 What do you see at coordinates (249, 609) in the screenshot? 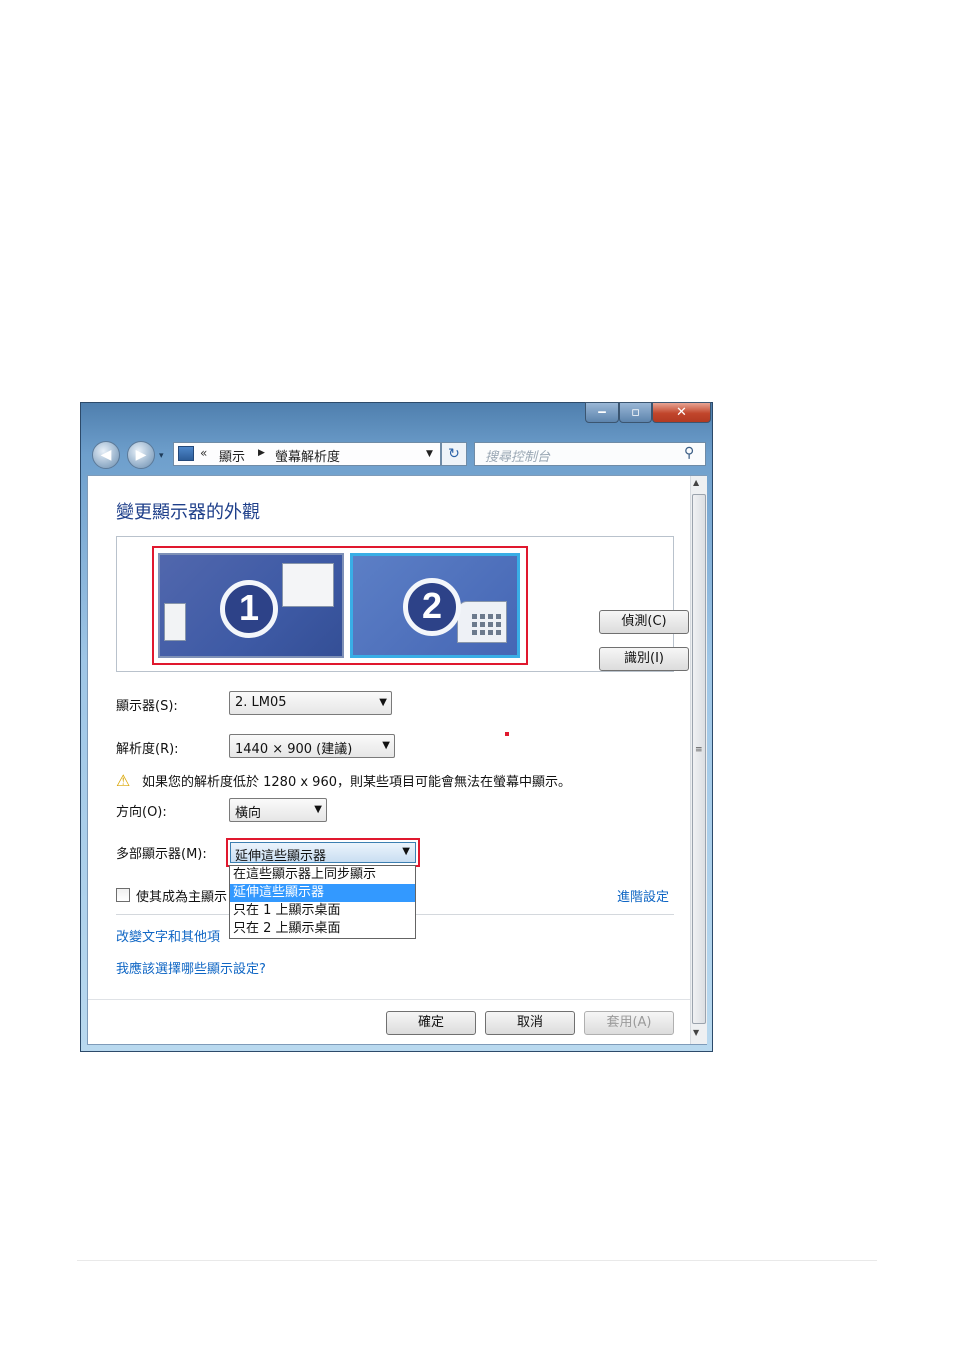
I see `monitor-1-number: 1` at bounding box center [249, 609].